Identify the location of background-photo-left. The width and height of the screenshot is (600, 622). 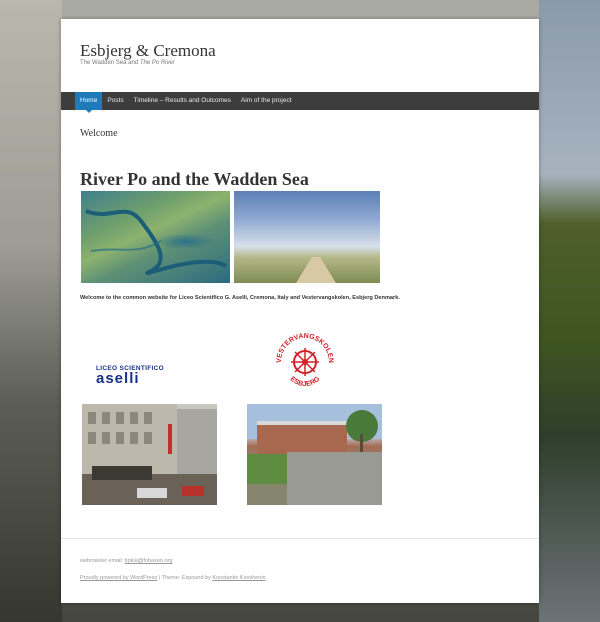
(31, 311).